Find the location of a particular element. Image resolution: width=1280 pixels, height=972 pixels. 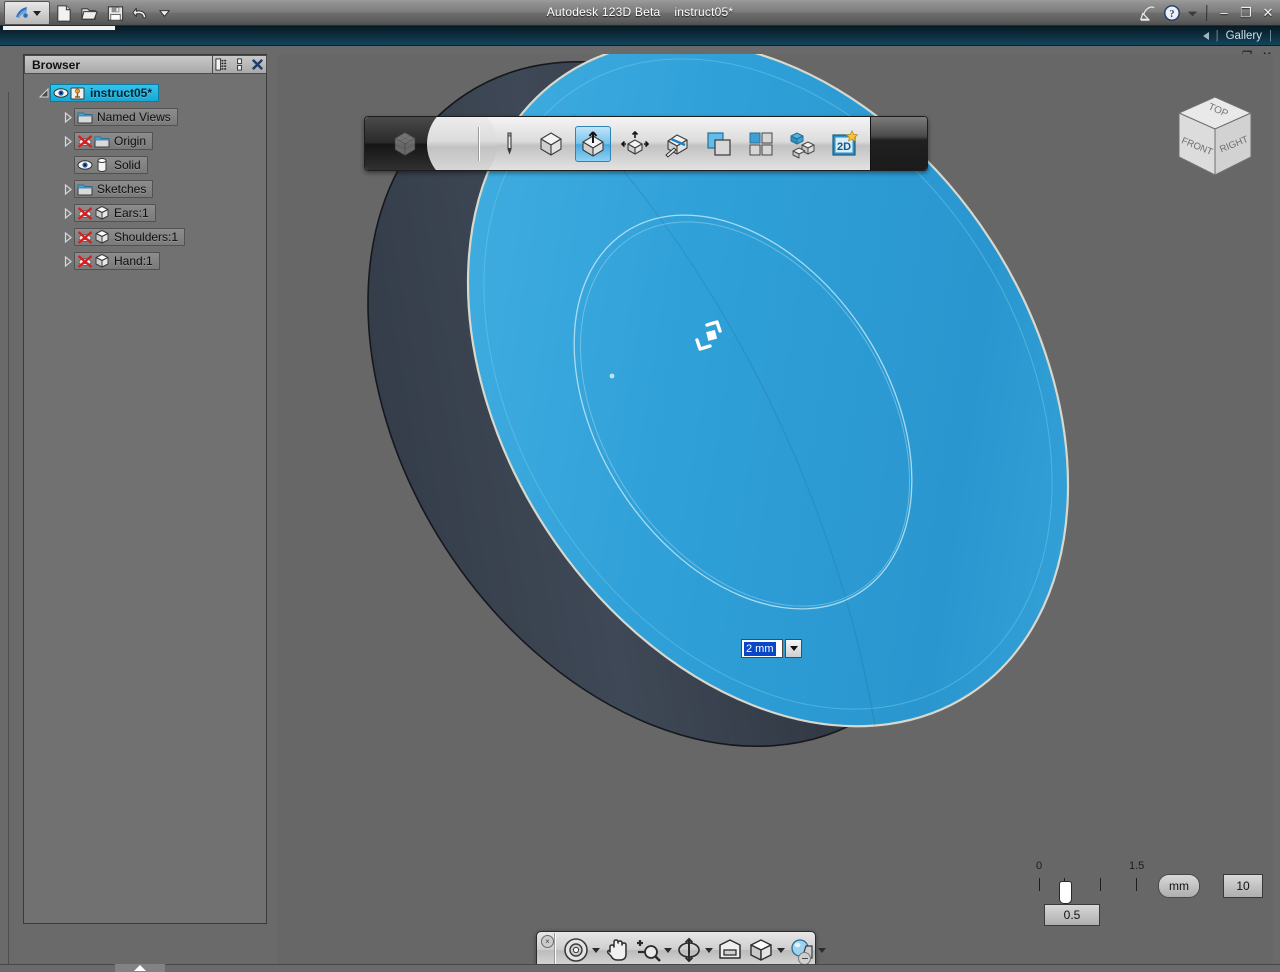

tree-node-named-views: Named Views is located at coordinates (126, 117).